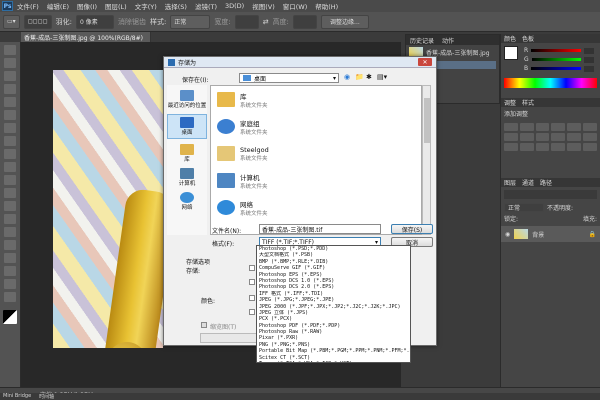  What do you see at coordinates (425, 62) in the screenshot?
I see `close-icon: ✕` at bounding box center [425, 62].